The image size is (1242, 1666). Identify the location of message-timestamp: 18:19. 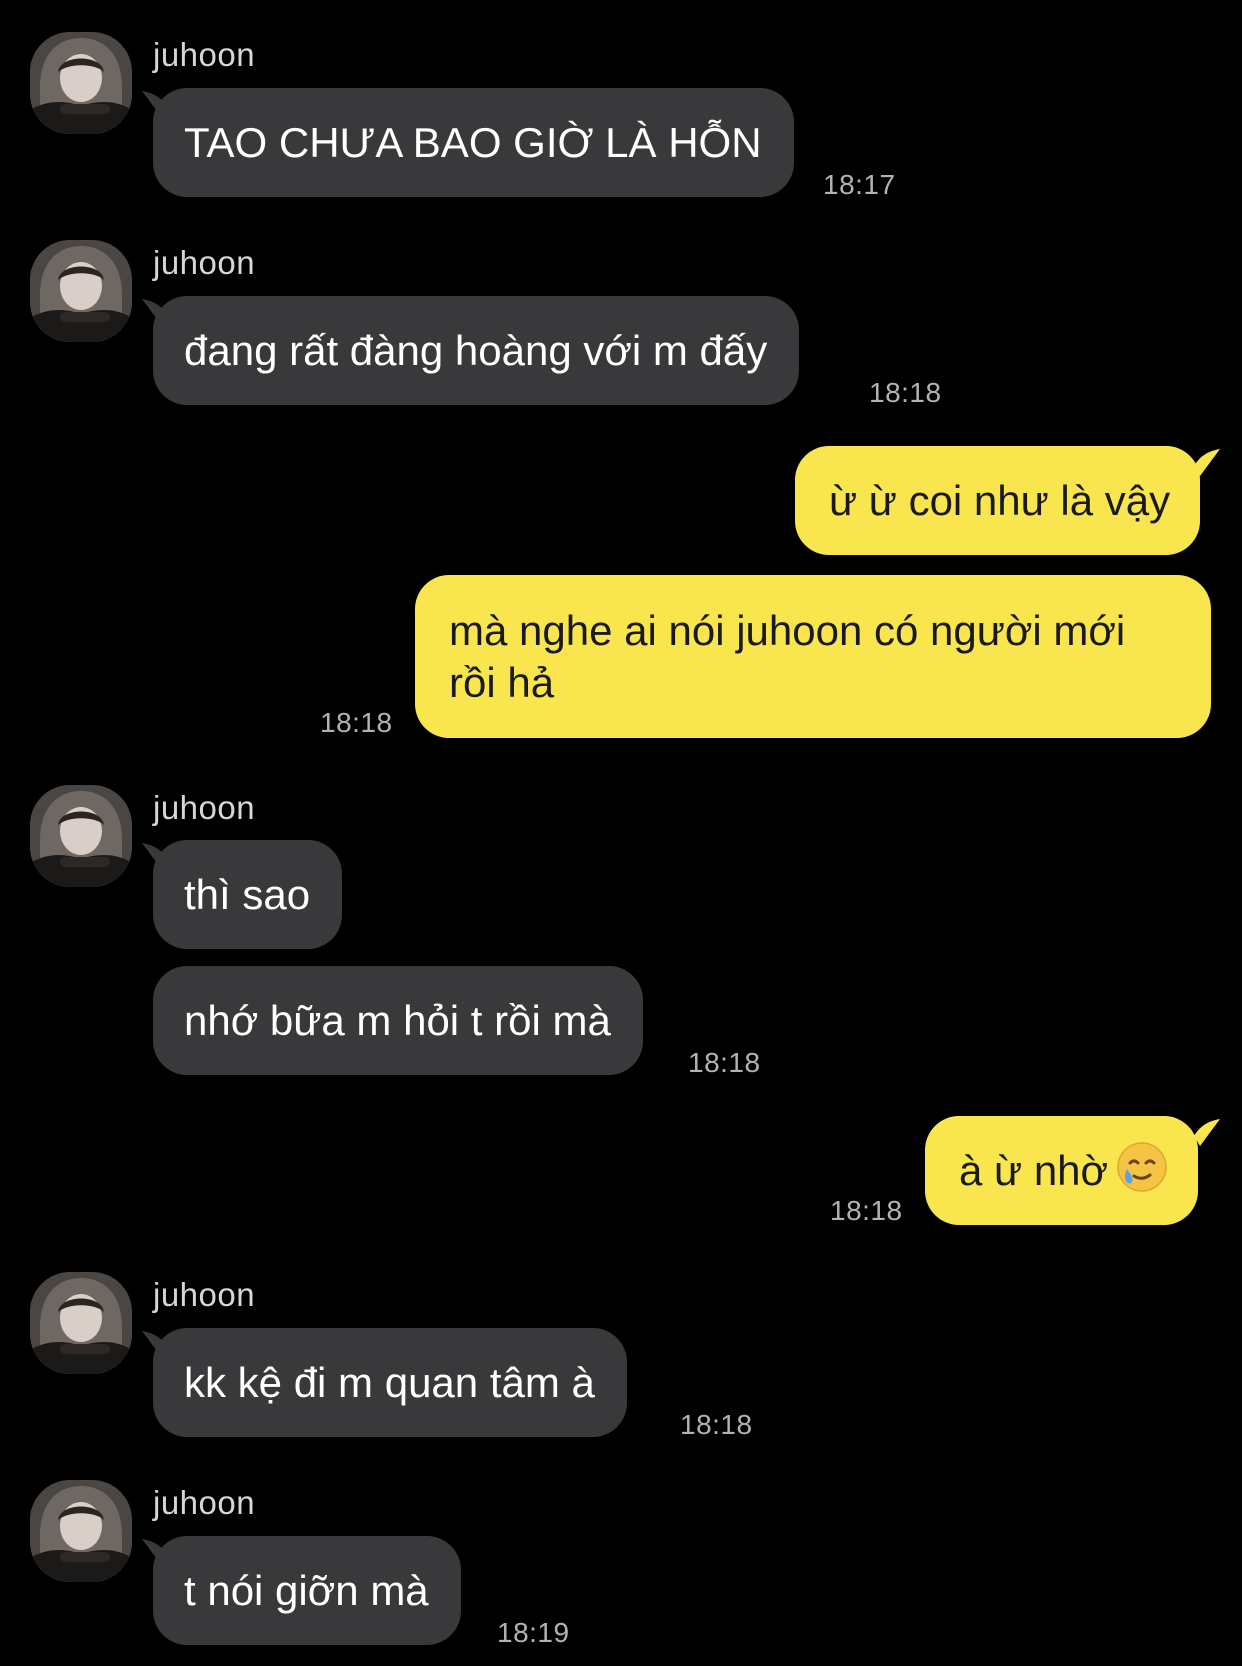
(533, 1632).